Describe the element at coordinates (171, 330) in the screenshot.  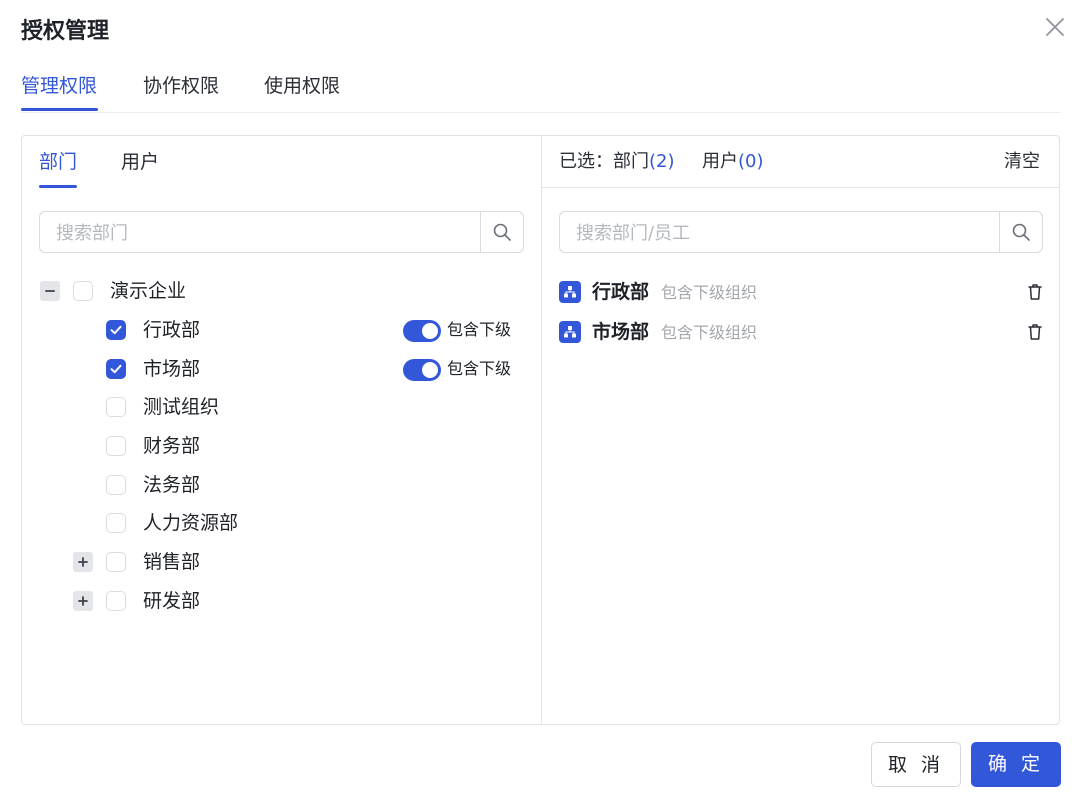
I see `tree-node-label: 行政部` at that location.